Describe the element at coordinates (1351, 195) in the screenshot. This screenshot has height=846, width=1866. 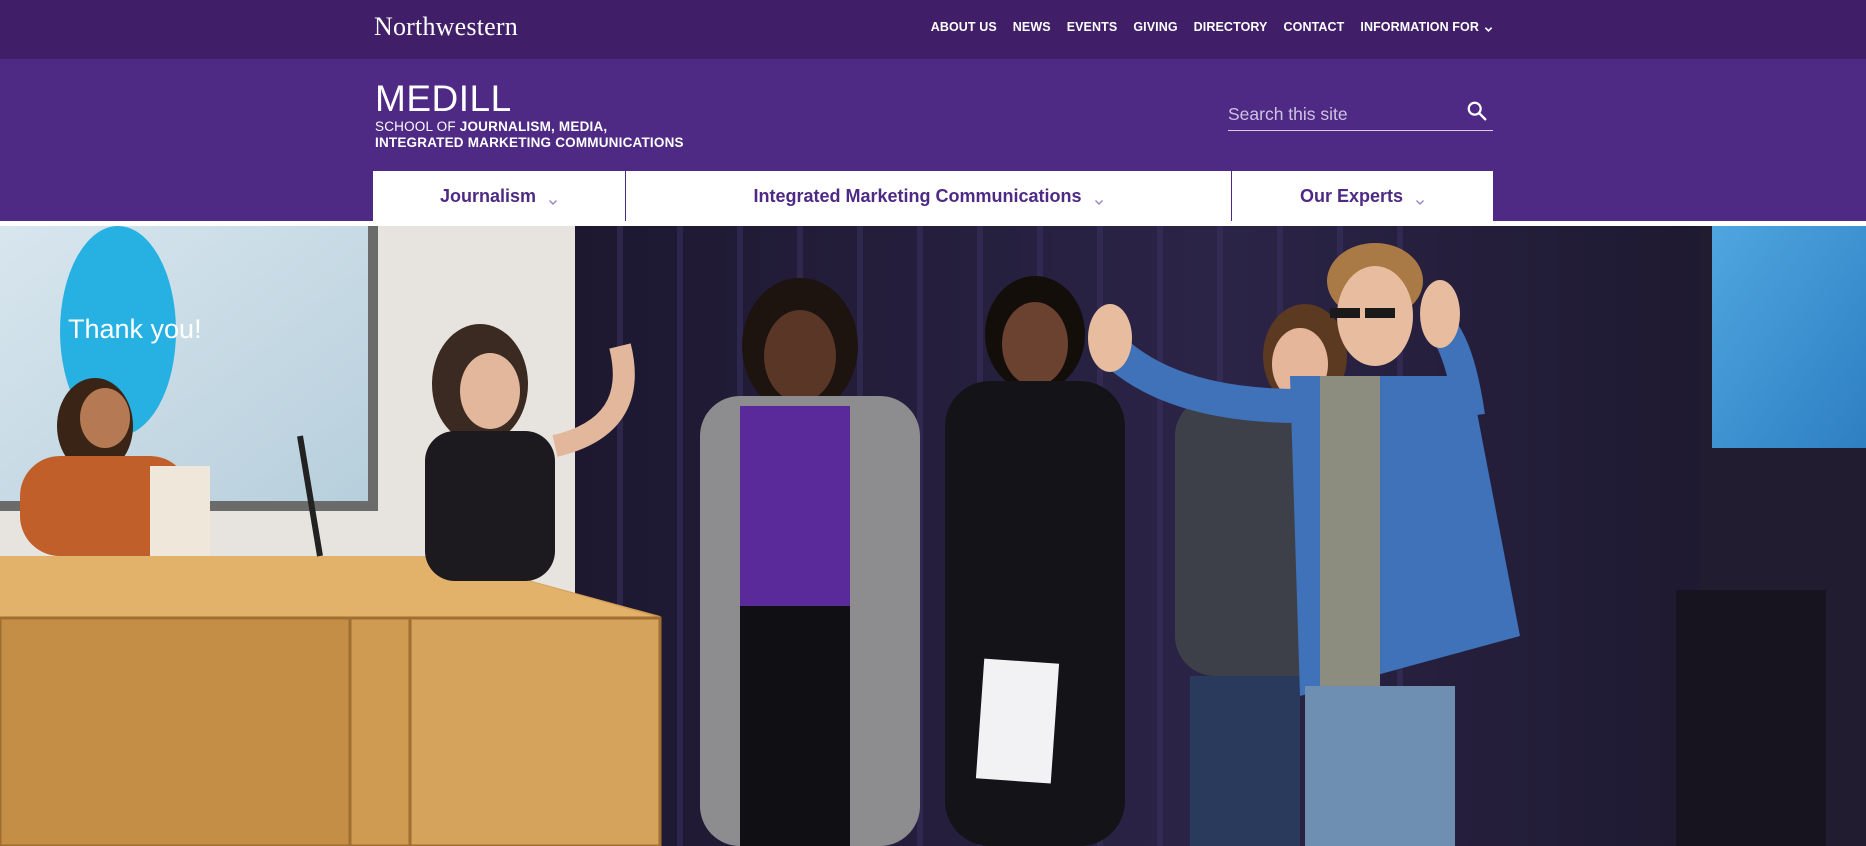
I see `main-nav-our-experts-label: Our Experts` at that location.